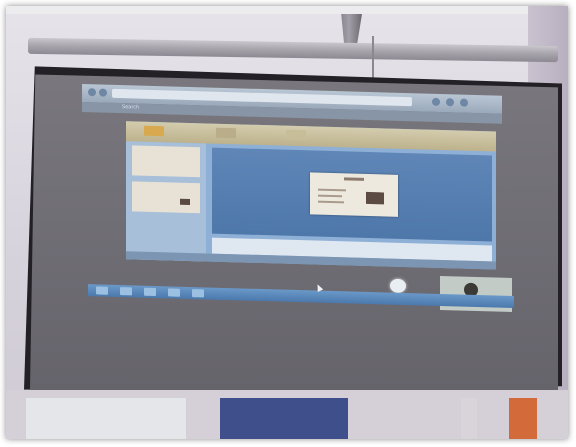  Describe the element at coordinates (103, 92) in the screenshot. I see `forward-icon` at that location.